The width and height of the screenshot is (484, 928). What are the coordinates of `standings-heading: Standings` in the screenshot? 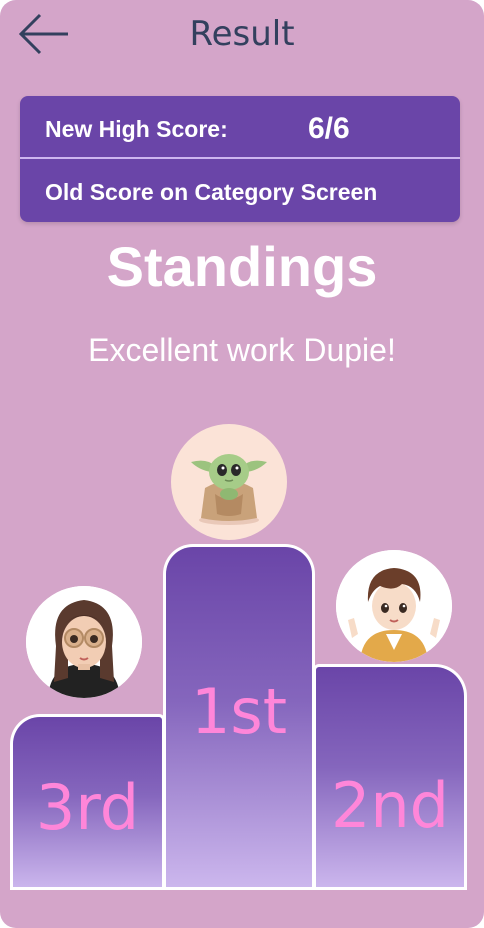 It's located at (242, 266).